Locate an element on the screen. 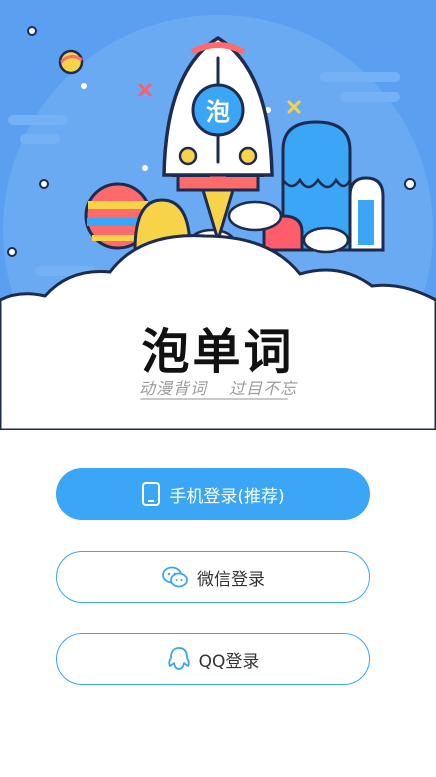 This screenshot has width=436, height=777. slogan-right: 过目不忘 is located at coordinates (263, 388).